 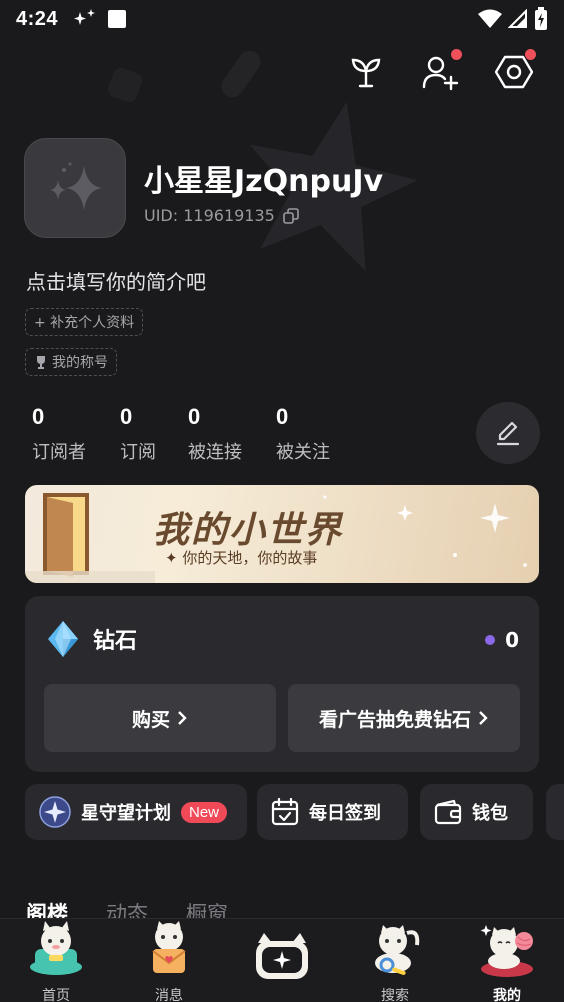 I want to click on sprout-icon, so click(x=366, y=73).